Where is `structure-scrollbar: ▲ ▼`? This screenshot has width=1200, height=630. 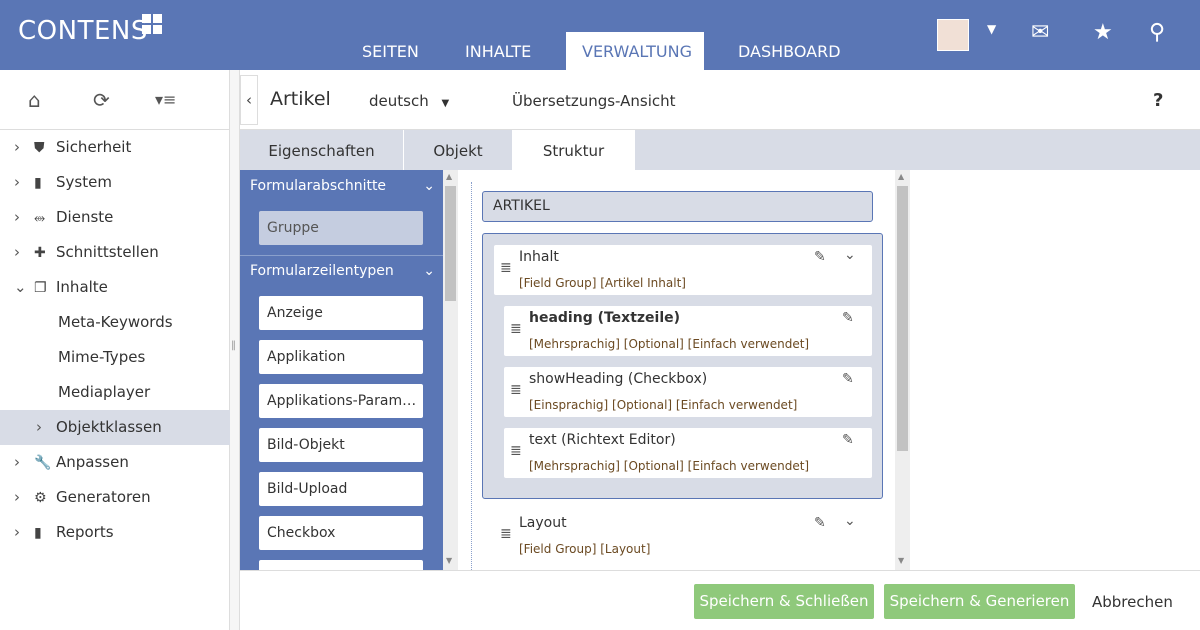 structure-scrollbar: ▲ ▼ is located at coordinates (902, 370).